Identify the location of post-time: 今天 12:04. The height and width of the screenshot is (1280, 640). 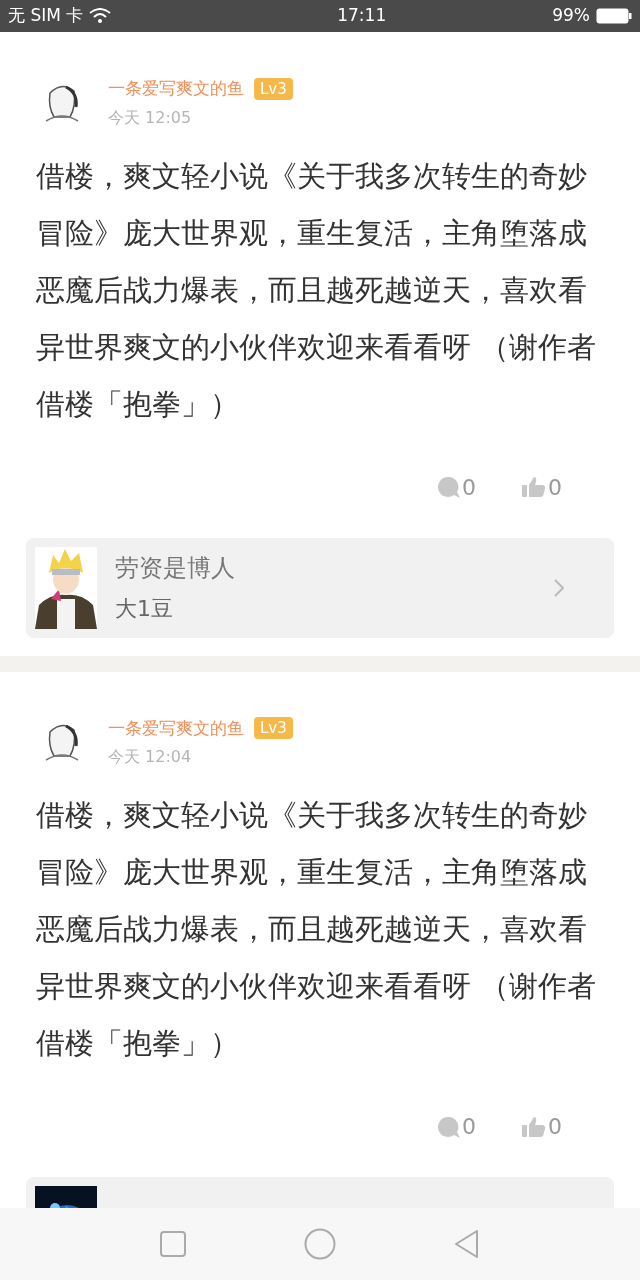
(150, 757).